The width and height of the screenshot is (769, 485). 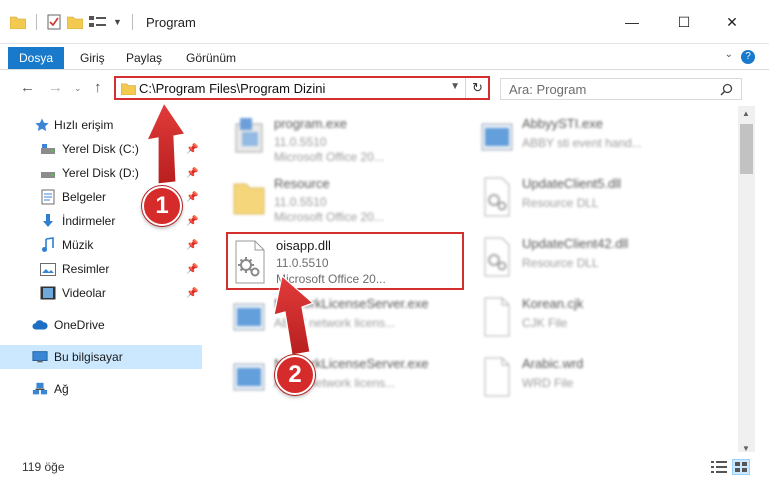 I want to click on sidebar-item-label: Bu bilgisayar, so click(x=88, y=357).